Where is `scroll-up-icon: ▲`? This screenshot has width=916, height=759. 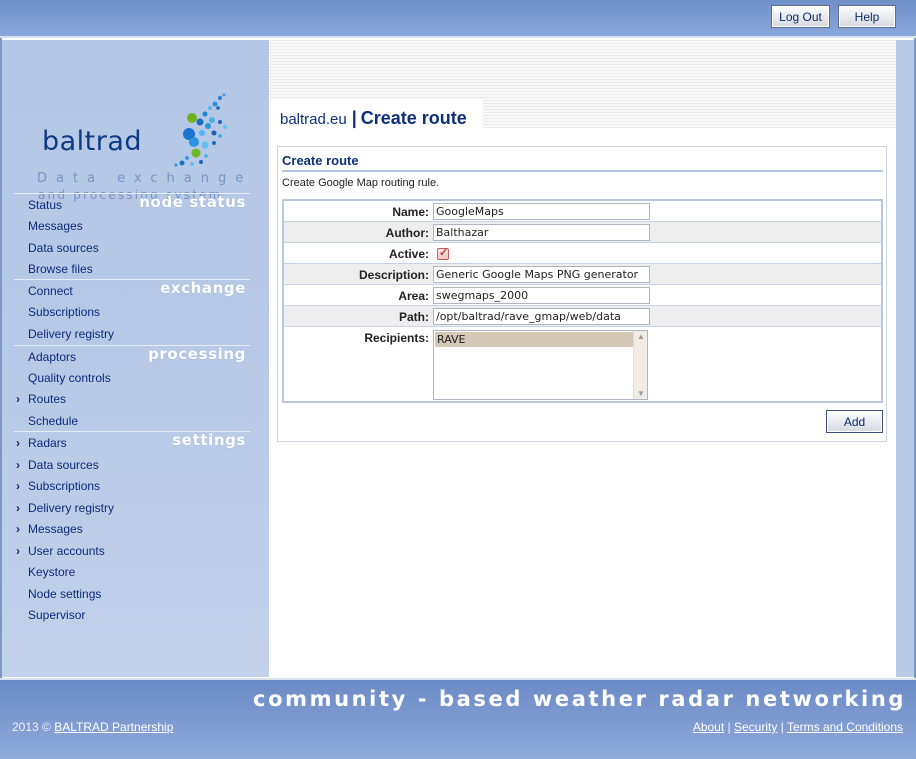
scroll-up-icon: ▲ is located at coordinates (641, 336).